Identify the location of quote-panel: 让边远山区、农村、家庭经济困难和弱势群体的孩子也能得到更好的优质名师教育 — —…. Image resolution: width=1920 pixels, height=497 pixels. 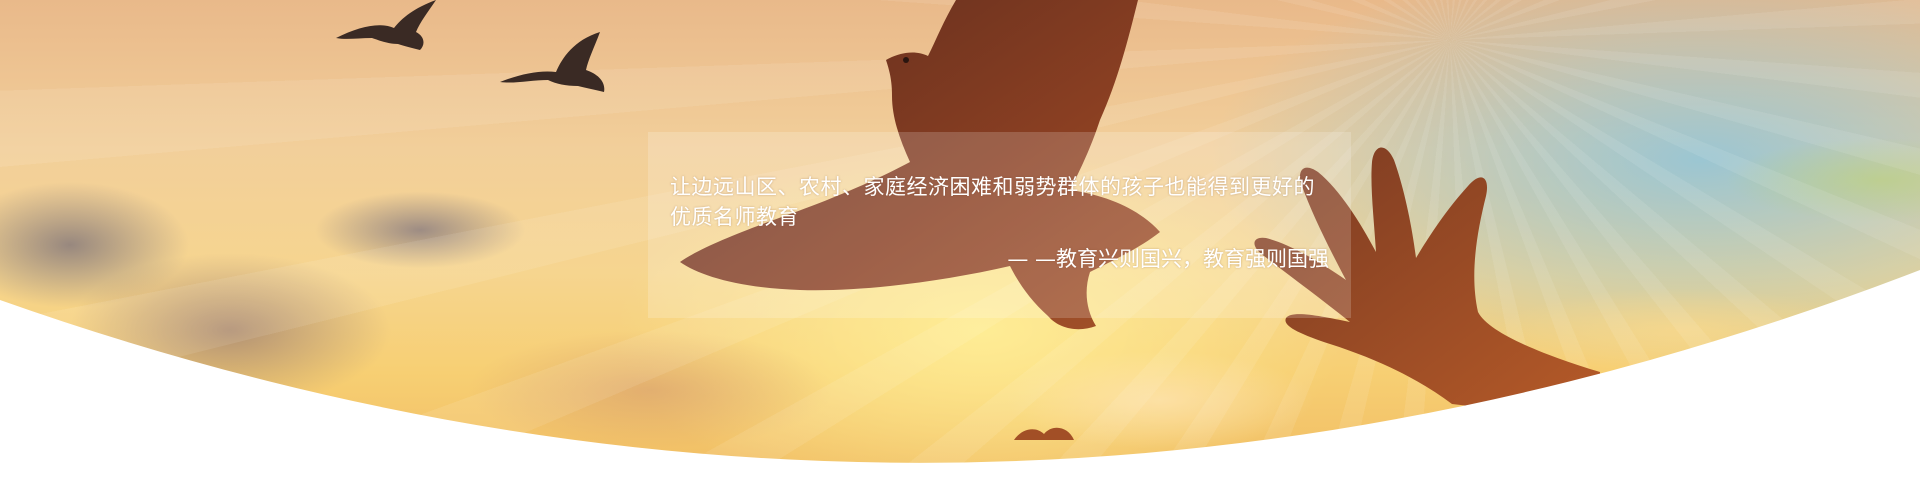
(999, 225).